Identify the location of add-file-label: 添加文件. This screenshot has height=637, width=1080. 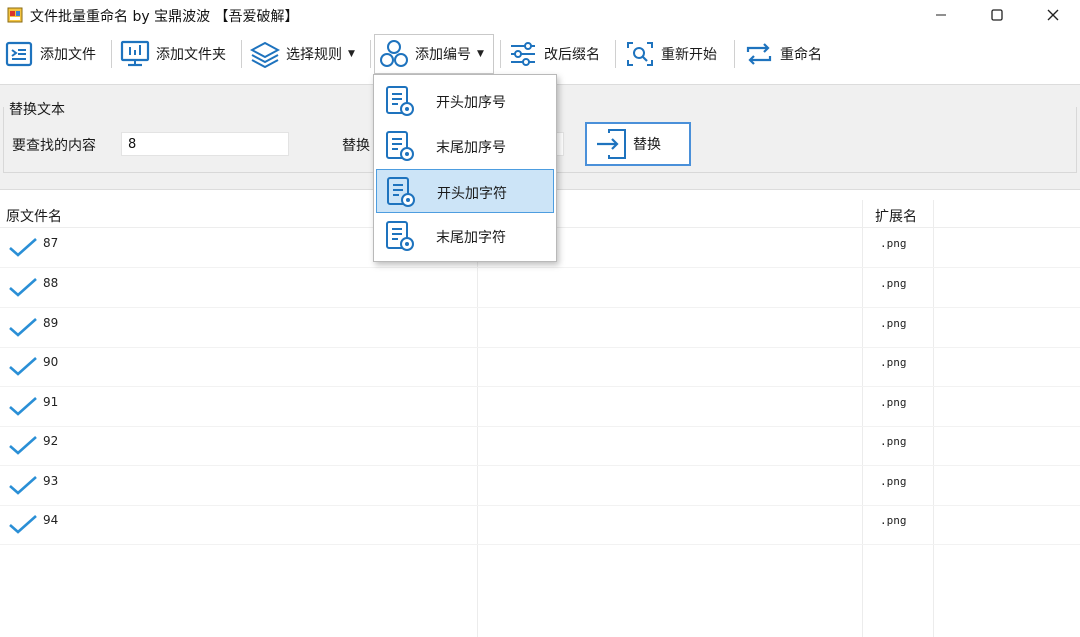
(68, 55).